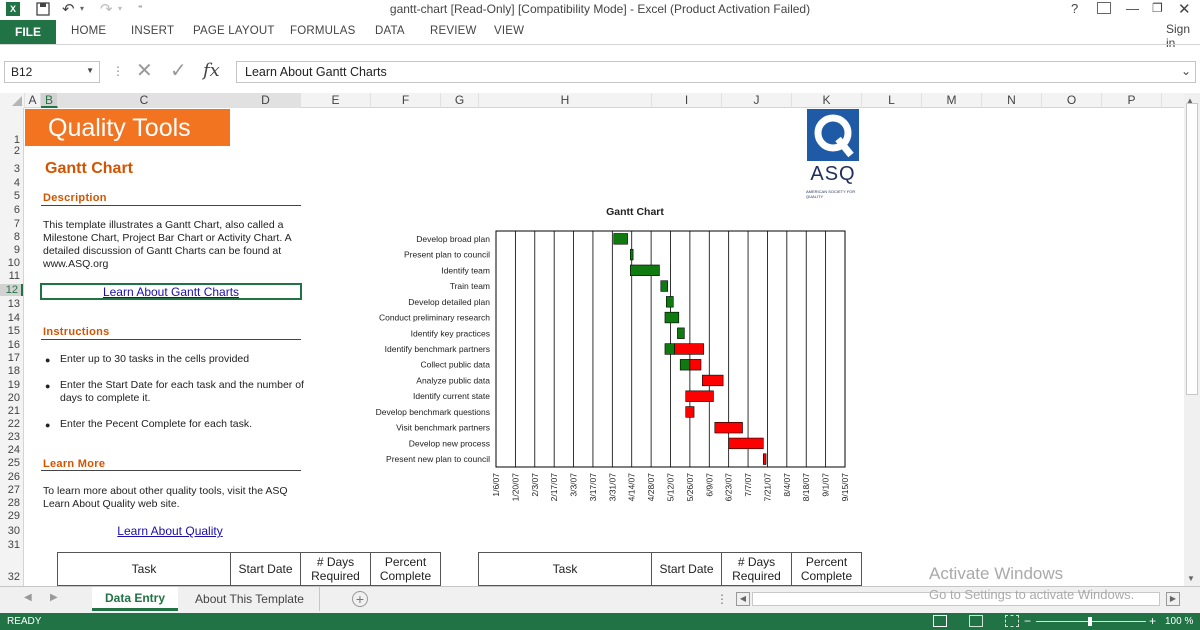 Image resolution: width=1200 pixels, height=630 pixels. What do you see at coordinates (170, 531) in the screenshot?
I see `quality-link: Learn About Quality` at bounding box center [170, 531].